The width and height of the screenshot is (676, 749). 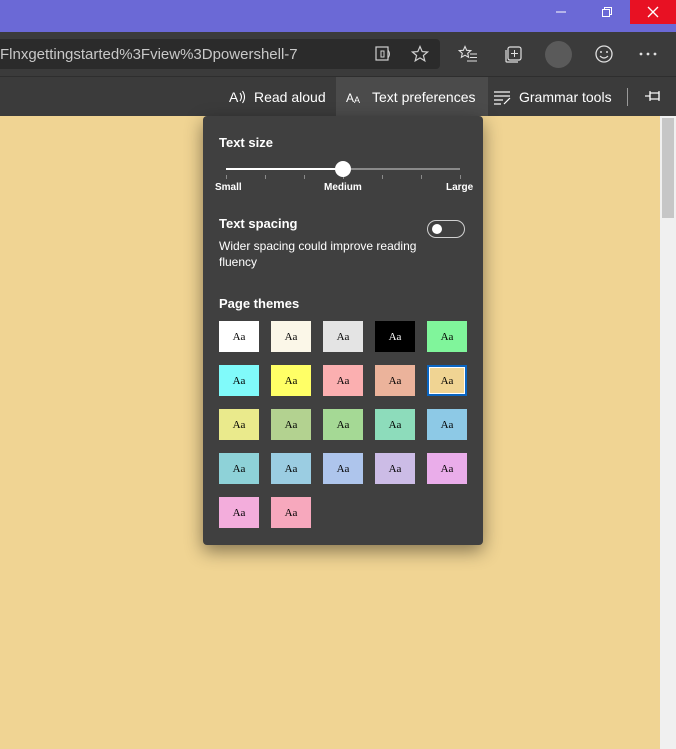 What do you see at coordinates (343, 187) in the screenshot?
I see `text-size-medium-label: Medium` at bounding box center [343, 187].